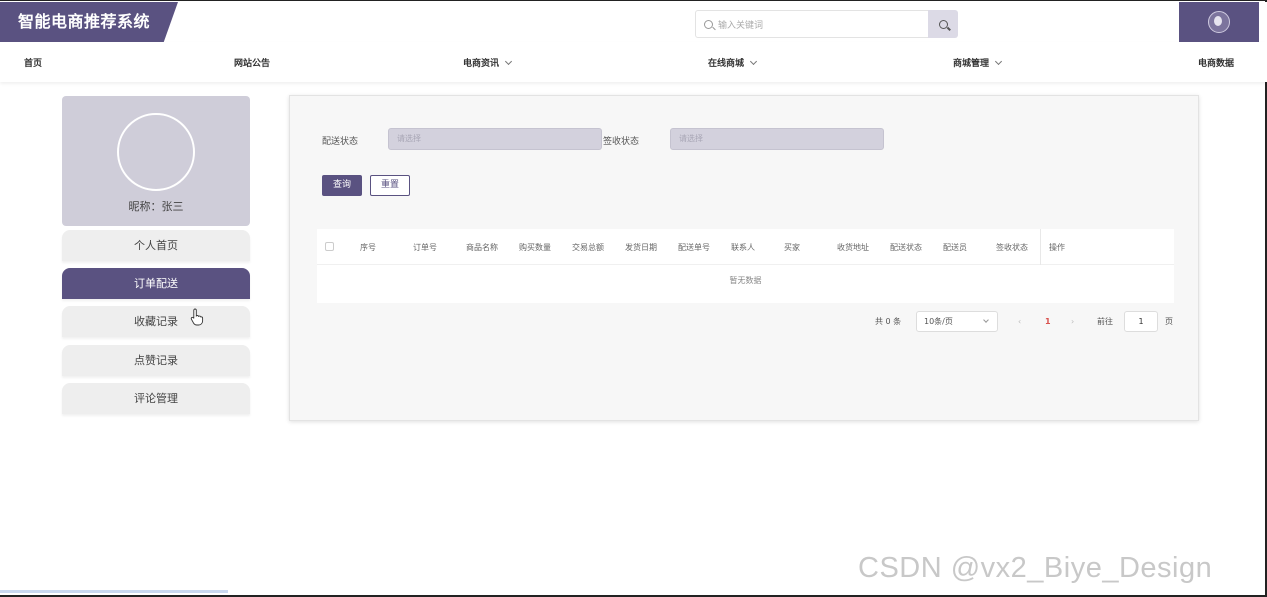 Image resolution: width=1267 pixels, height=597 pixels. I want to click on watermark: CSDN @vx2_Biye_Design, so click(1035, 568).